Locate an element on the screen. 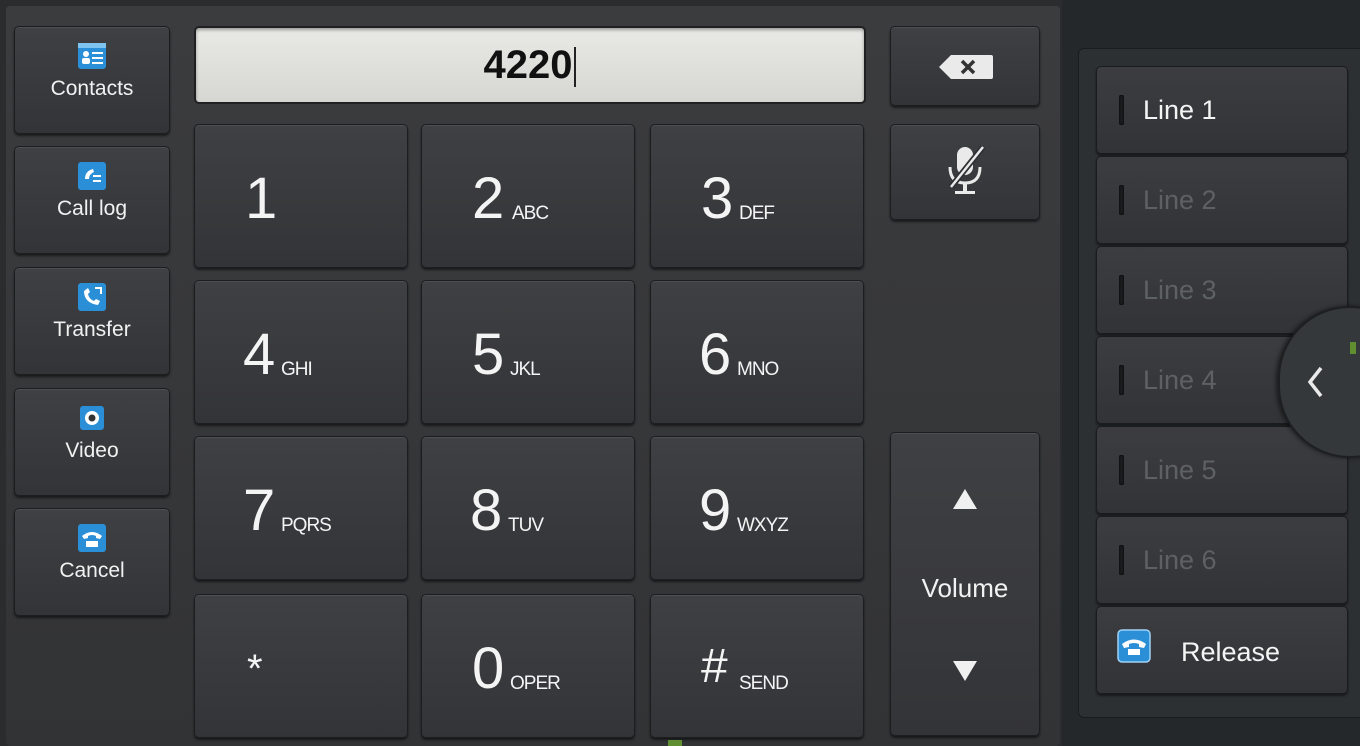 Image resolution: width=1360 pixels, height=746 pixels. key-digit: 5 is located at coordinates (488, 354).